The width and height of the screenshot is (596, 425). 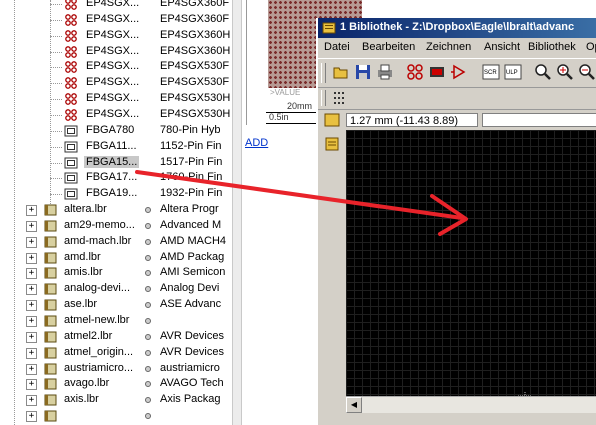 I want to click on pane-splitter, so click(x=237, y=212).